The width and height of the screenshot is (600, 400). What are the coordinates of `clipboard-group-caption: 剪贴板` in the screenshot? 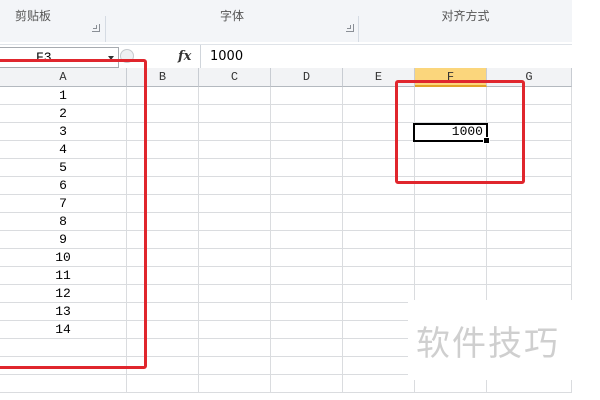 It's located at (41, 21).